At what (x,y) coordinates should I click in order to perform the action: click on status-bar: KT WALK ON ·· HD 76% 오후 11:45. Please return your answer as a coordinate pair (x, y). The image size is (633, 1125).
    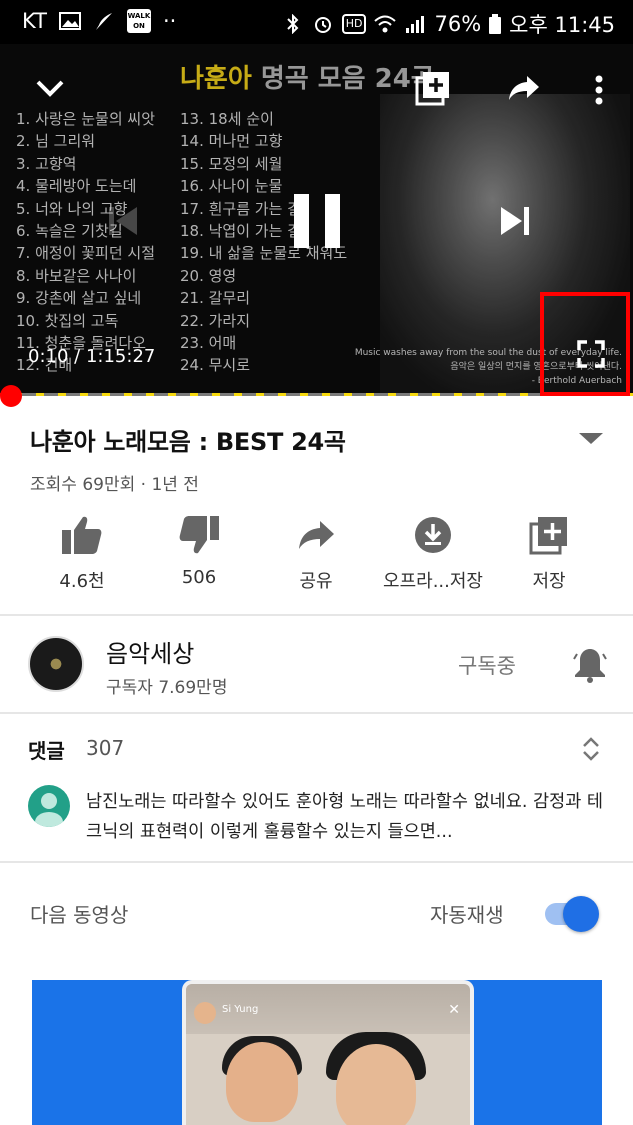
    Looking at the image, I should click on (316, 22).